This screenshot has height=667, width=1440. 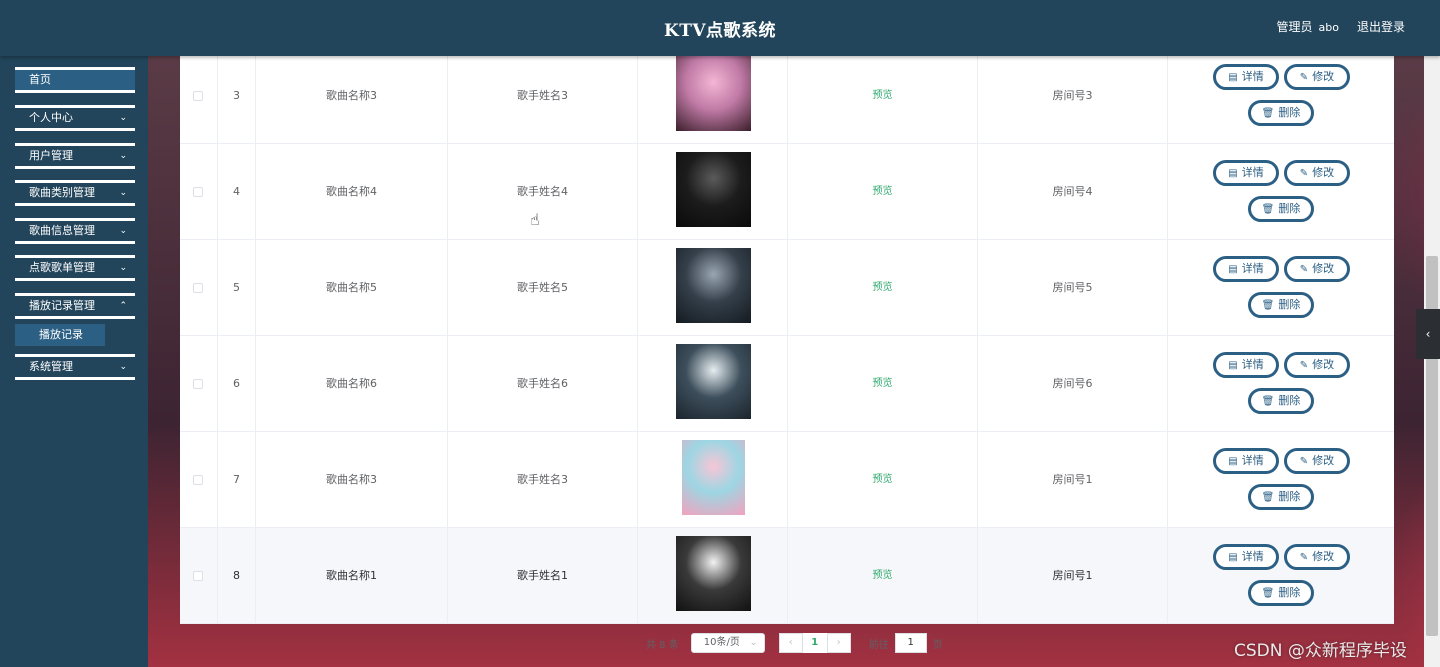 What do you see at coordinates (1072, 191) in the screenshot?
I see `room-number: 房间号4` at bounding box center [1072, 191].